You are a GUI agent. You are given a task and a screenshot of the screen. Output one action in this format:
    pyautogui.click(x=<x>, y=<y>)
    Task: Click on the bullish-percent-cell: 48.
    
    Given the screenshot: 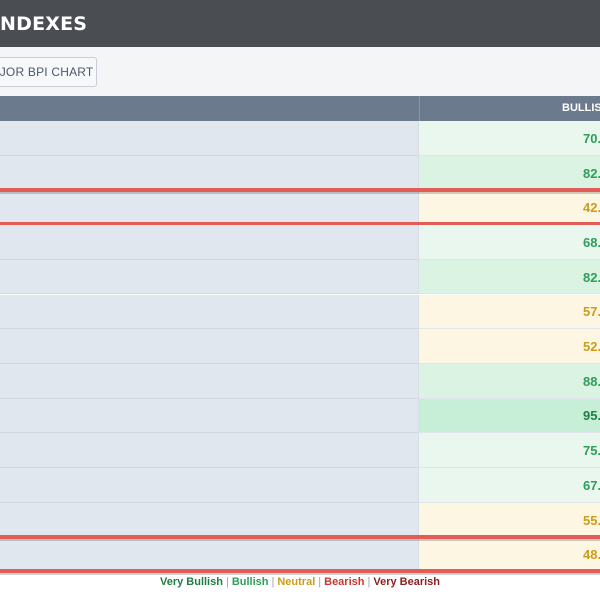 What is the action you would take?
    pyautogui.click(x=509, y=555)
    